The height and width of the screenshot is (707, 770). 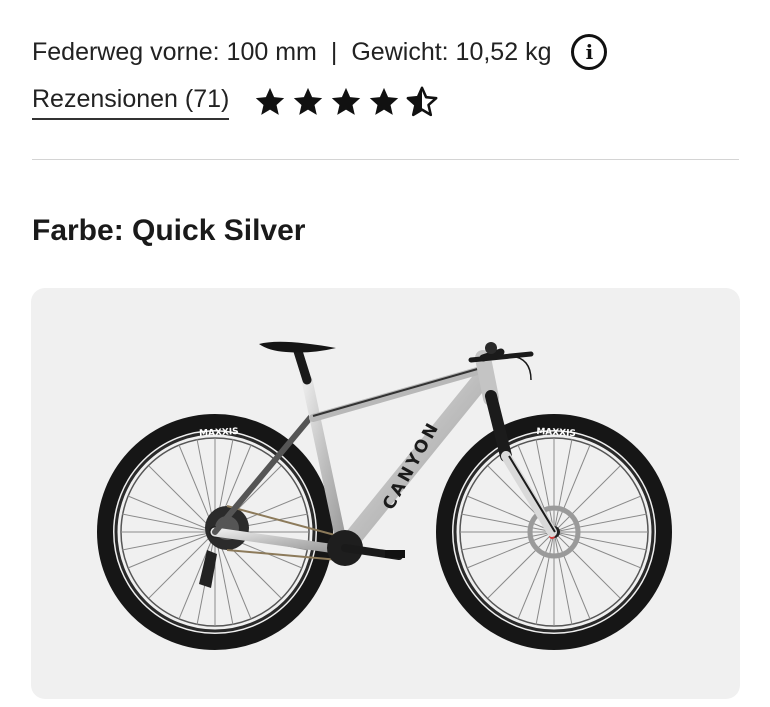 I want to click on color-label: Farbe: Quick Silver, so click(x=169, y=230).